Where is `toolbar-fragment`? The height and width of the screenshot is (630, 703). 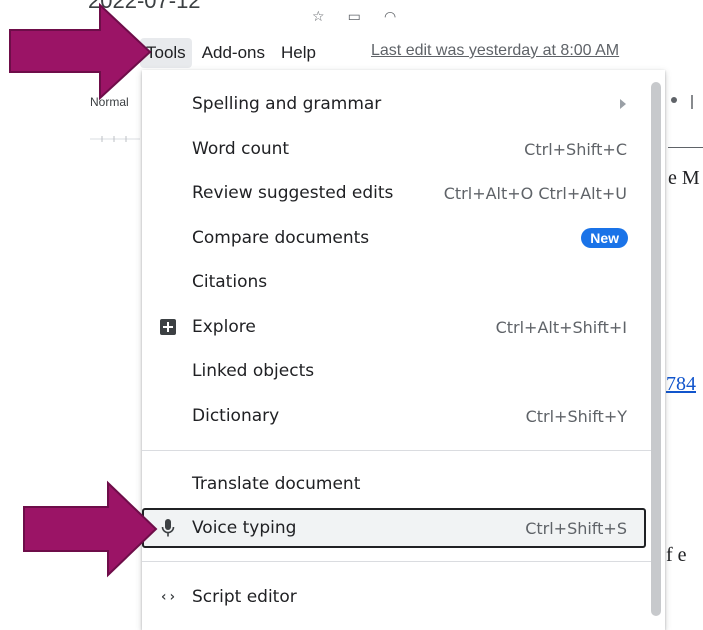 toolbar-fragment is located at coordinates (682, 102).